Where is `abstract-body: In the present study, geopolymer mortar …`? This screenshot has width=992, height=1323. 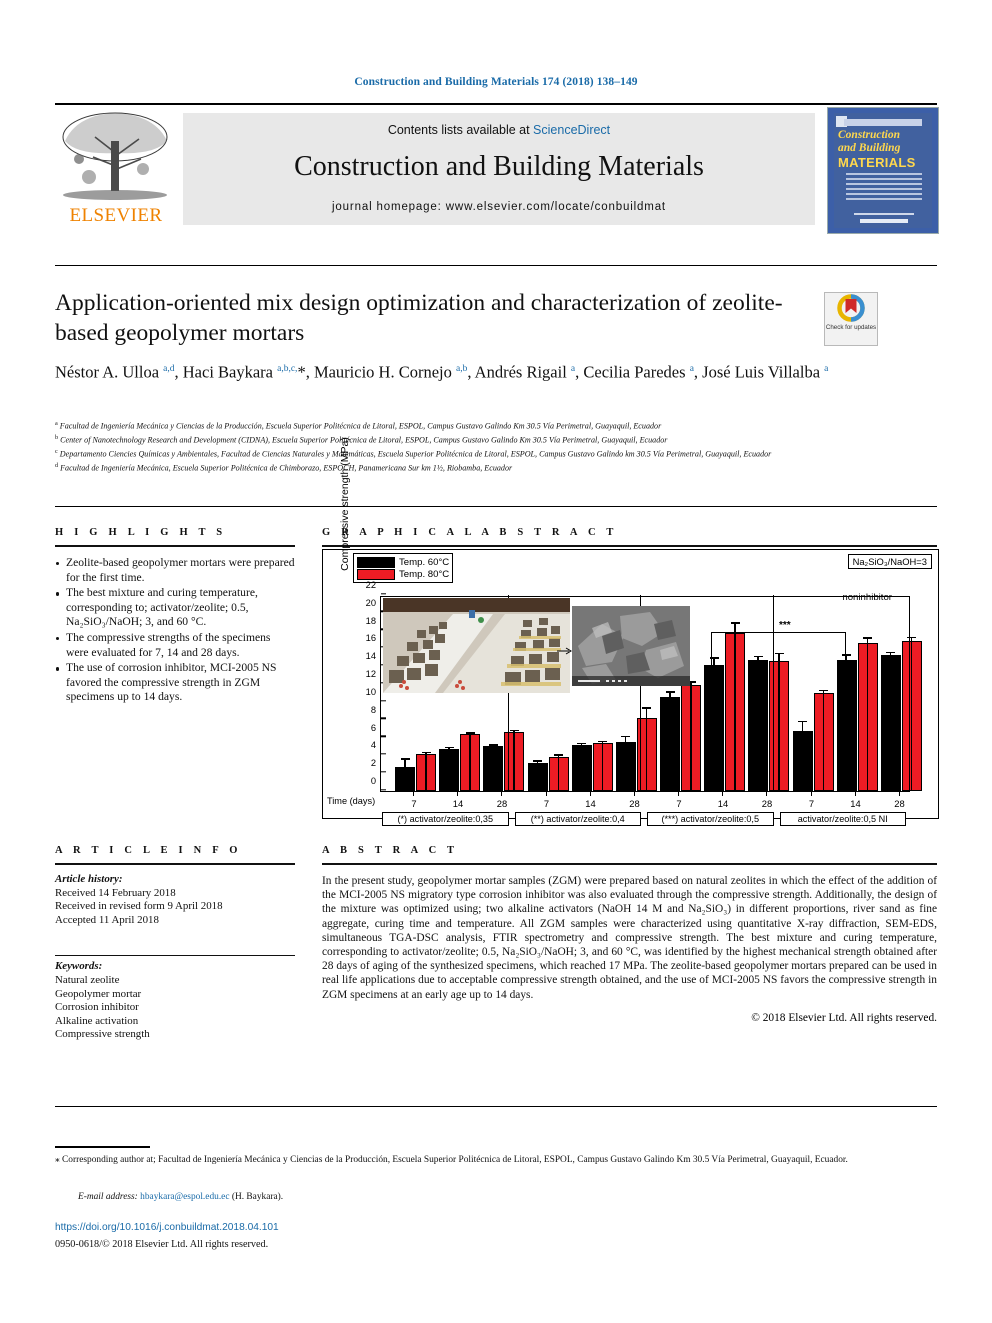
abstract-body: In the present study, geopolymer mortar … is located at coordinates (629, 938).